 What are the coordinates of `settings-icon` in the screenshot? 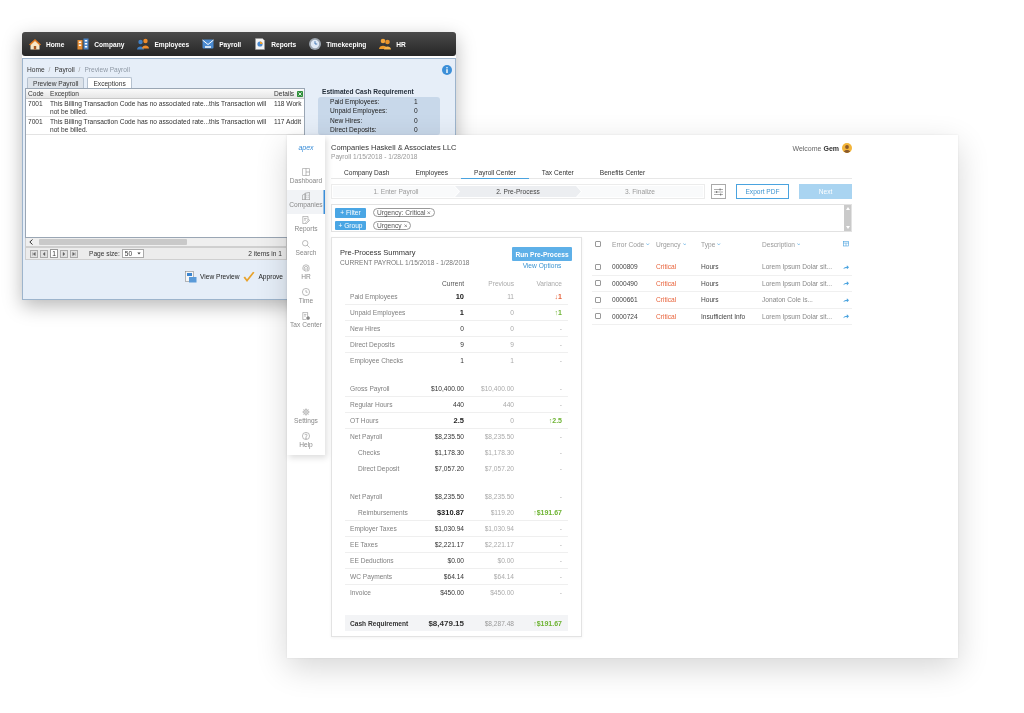 It's located at (306, 412).